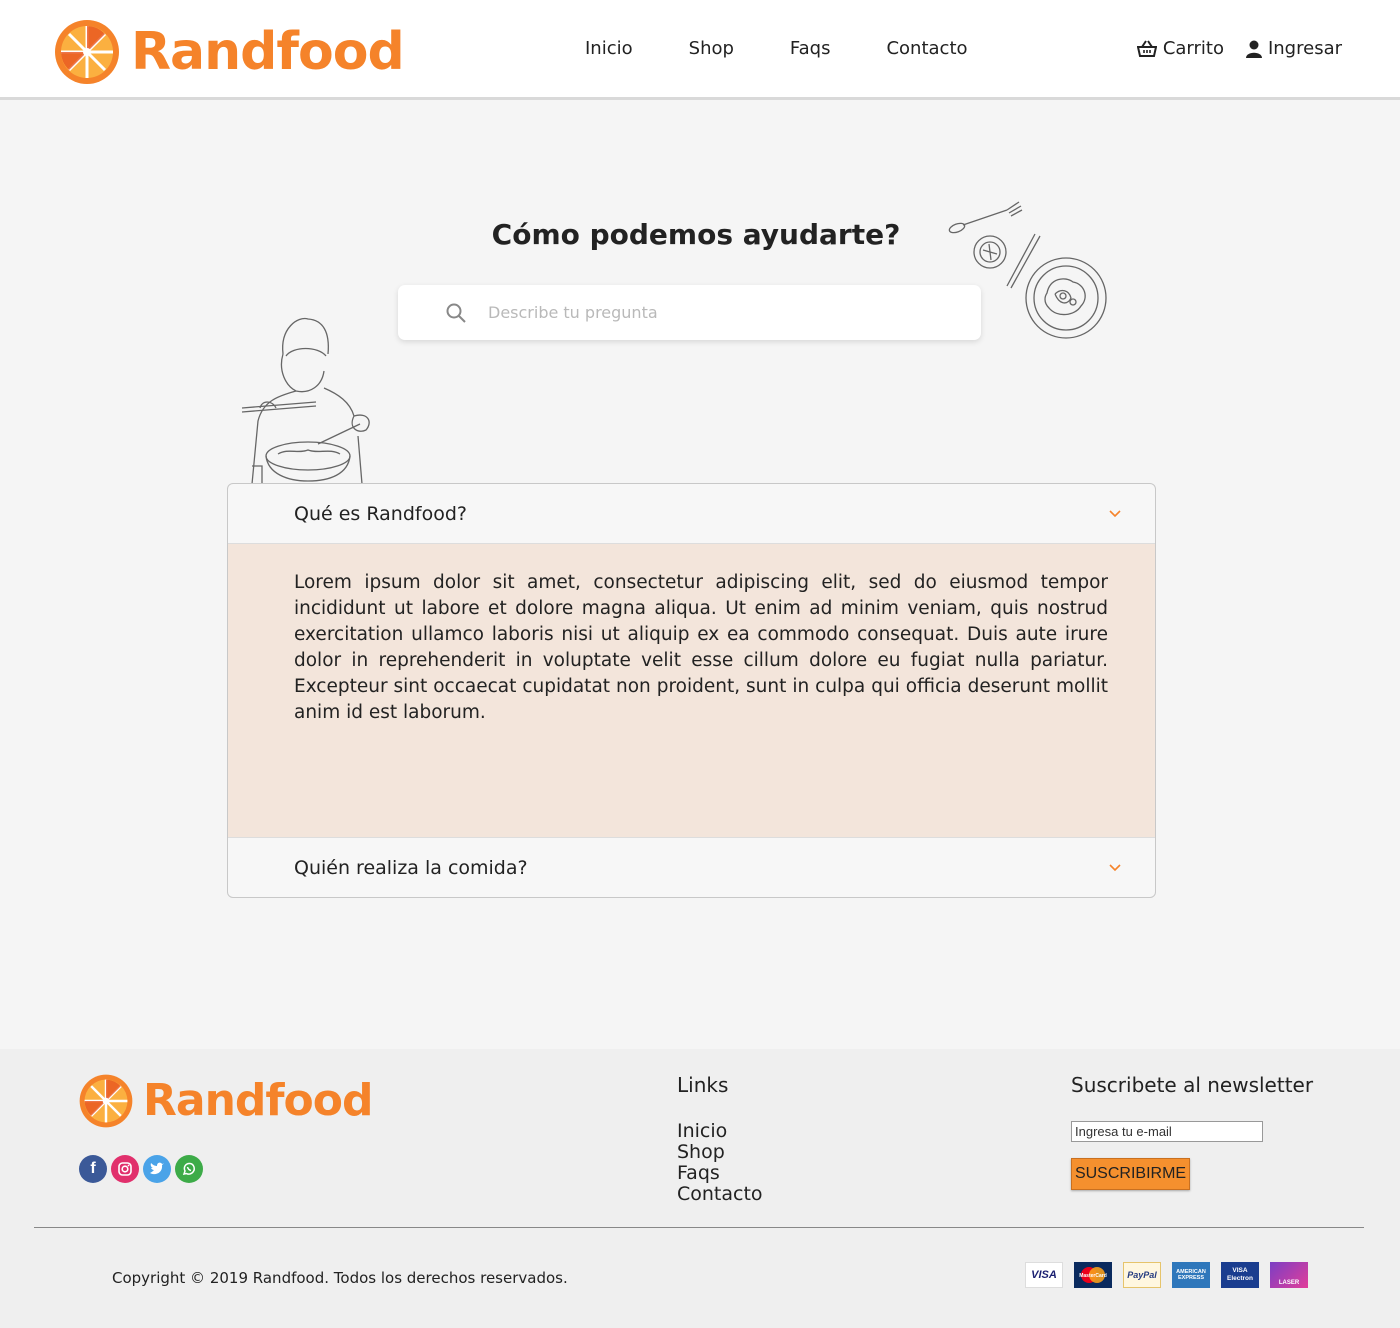  Describe the element at coordinates (720, 1173) in the screenshot. I see `footer-link-faqs: Faqs` at that location.